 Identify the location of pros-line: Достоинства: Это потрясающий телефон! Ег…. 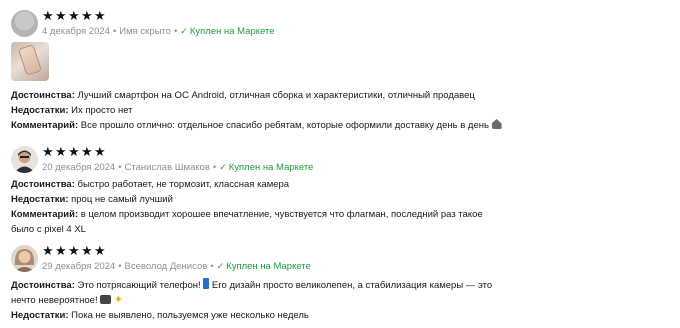
(252, 284).